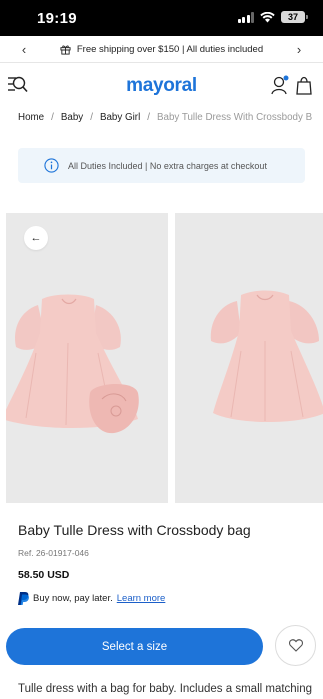  Describe the element at coordinates (57, 18) in the screenshot. I see `status-time: 19:19` at that location.